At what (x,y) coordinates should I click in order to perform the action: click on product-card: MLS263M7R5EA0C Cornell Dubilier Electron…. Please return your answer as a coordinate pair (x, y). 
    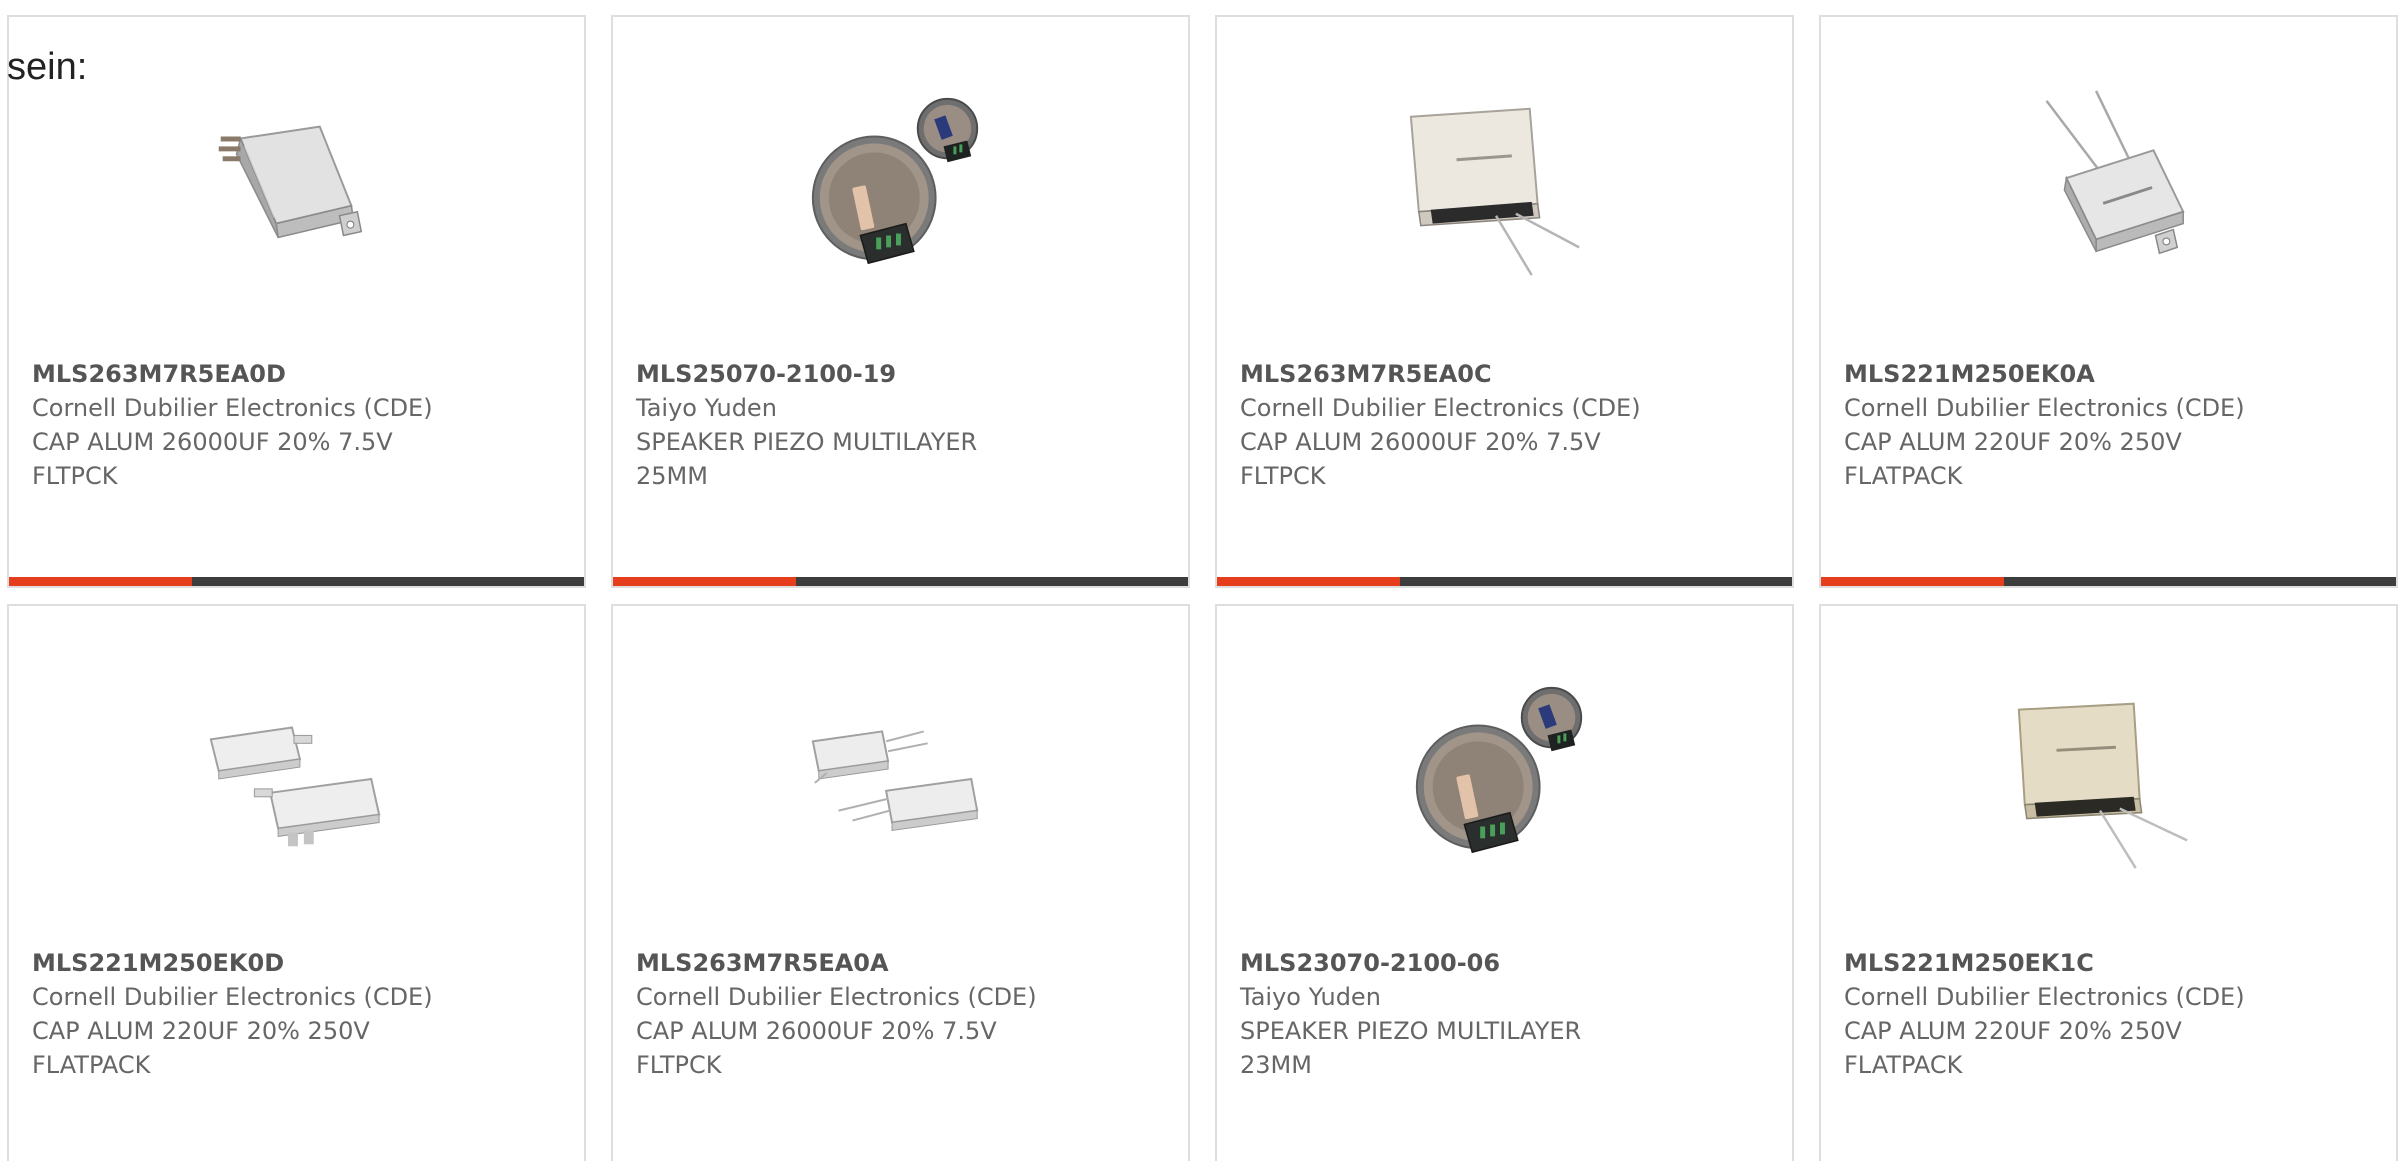
    Looking at the image, I should click on (1504, 301).